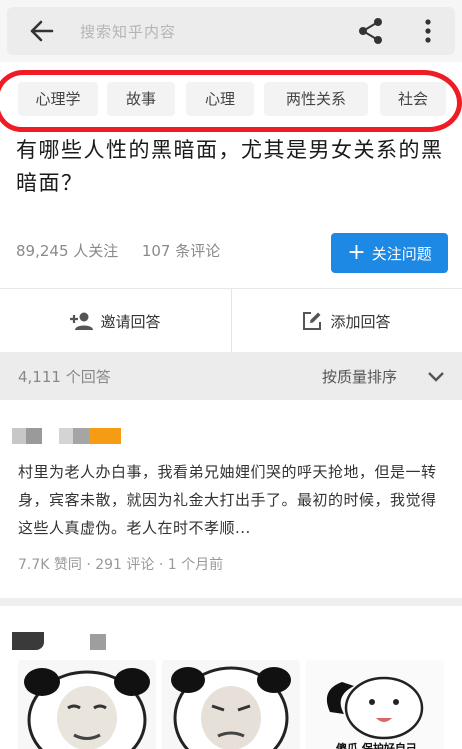  I want to click on follow-label: 关注问题, so click(401, 253).